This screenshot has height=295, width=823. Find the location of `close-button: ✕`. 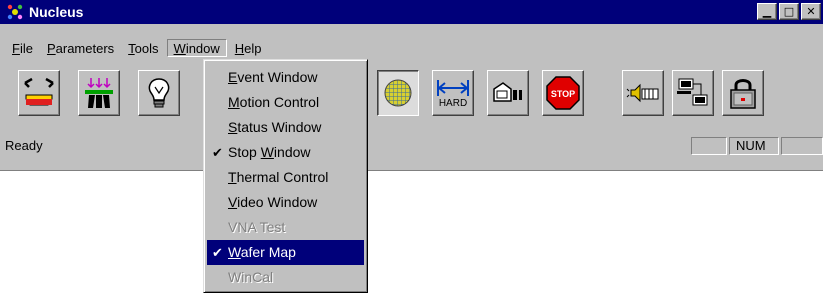

close-button: ✕ is located at coordinates (811, 11).